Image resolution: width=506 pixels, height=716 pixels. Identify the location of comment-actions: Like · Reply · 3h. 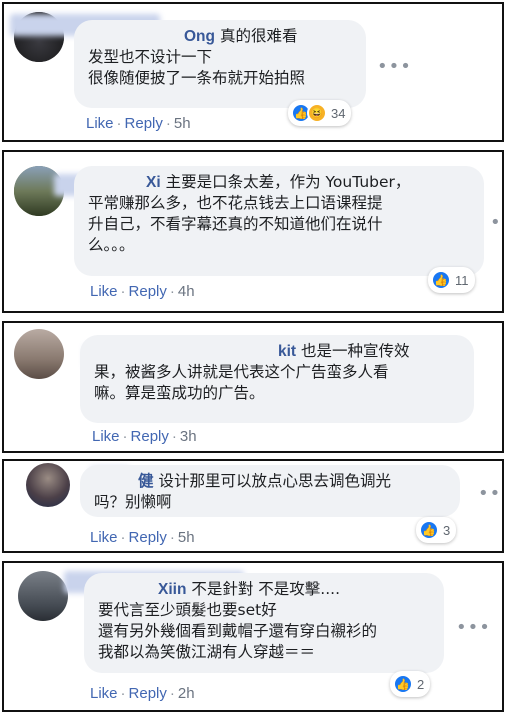
(144, 436).